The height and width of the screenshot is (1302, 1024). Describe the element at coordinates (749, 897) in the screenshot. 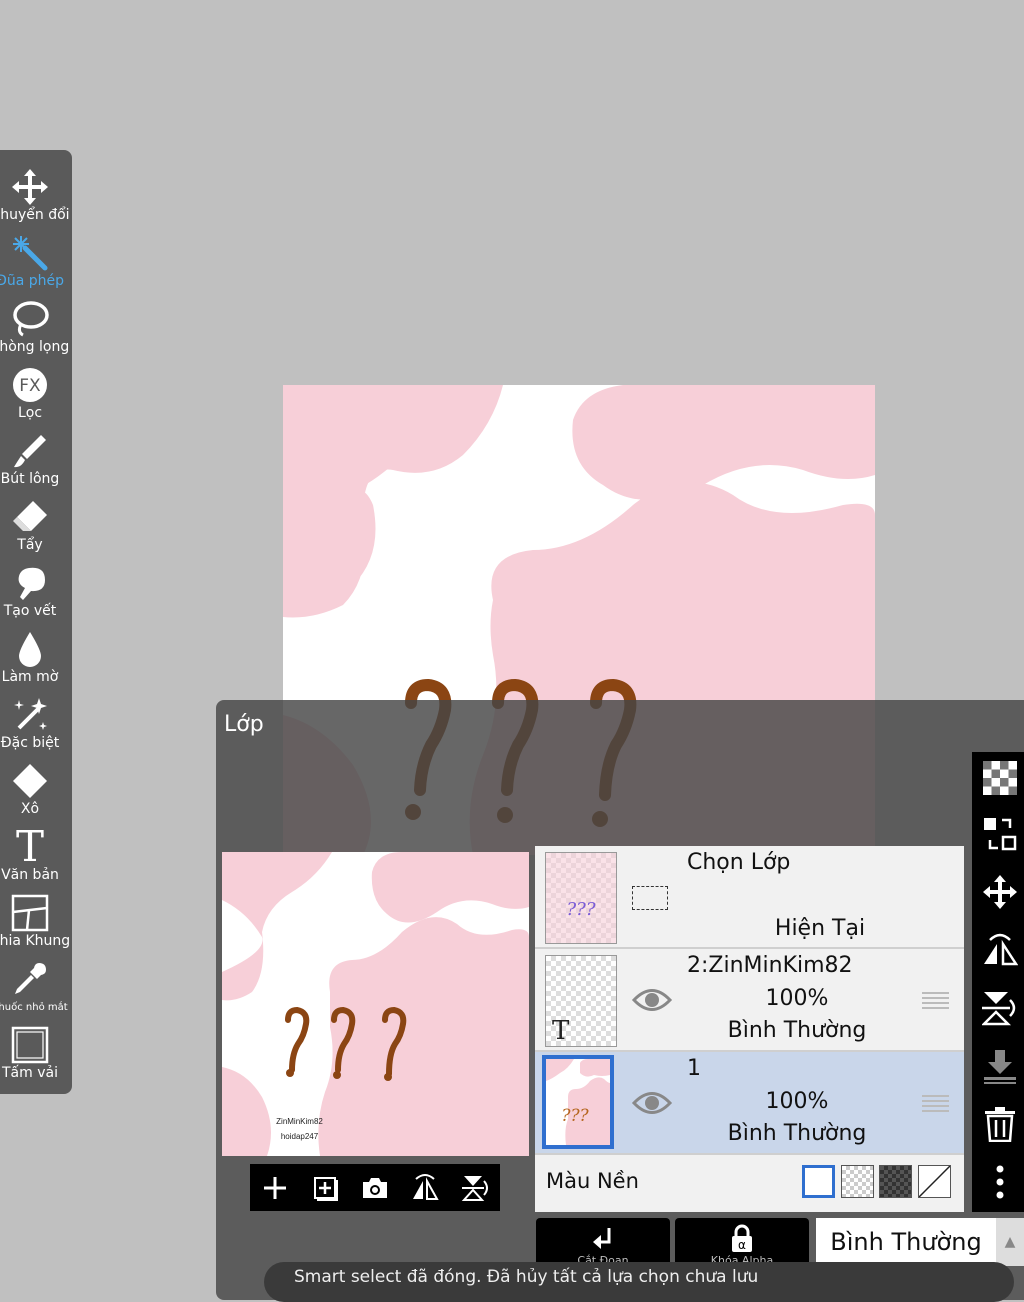

I see `layer-row-selection: ??? Chọn Lớp Hiện Tại` at that location.